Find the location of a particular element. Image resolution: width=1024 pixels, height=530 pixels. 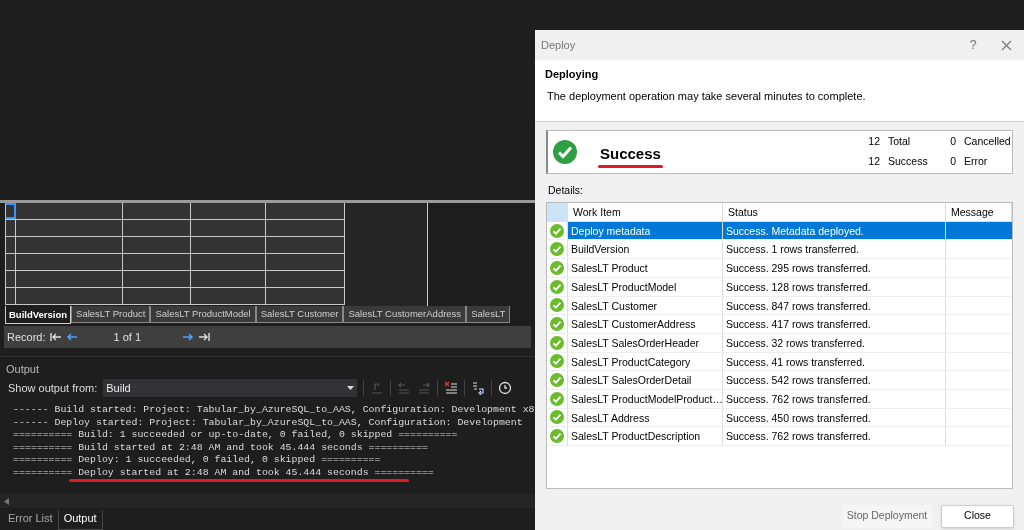

table-cell: Success. 128 rows transferred. is located at coordinates (834, 286).